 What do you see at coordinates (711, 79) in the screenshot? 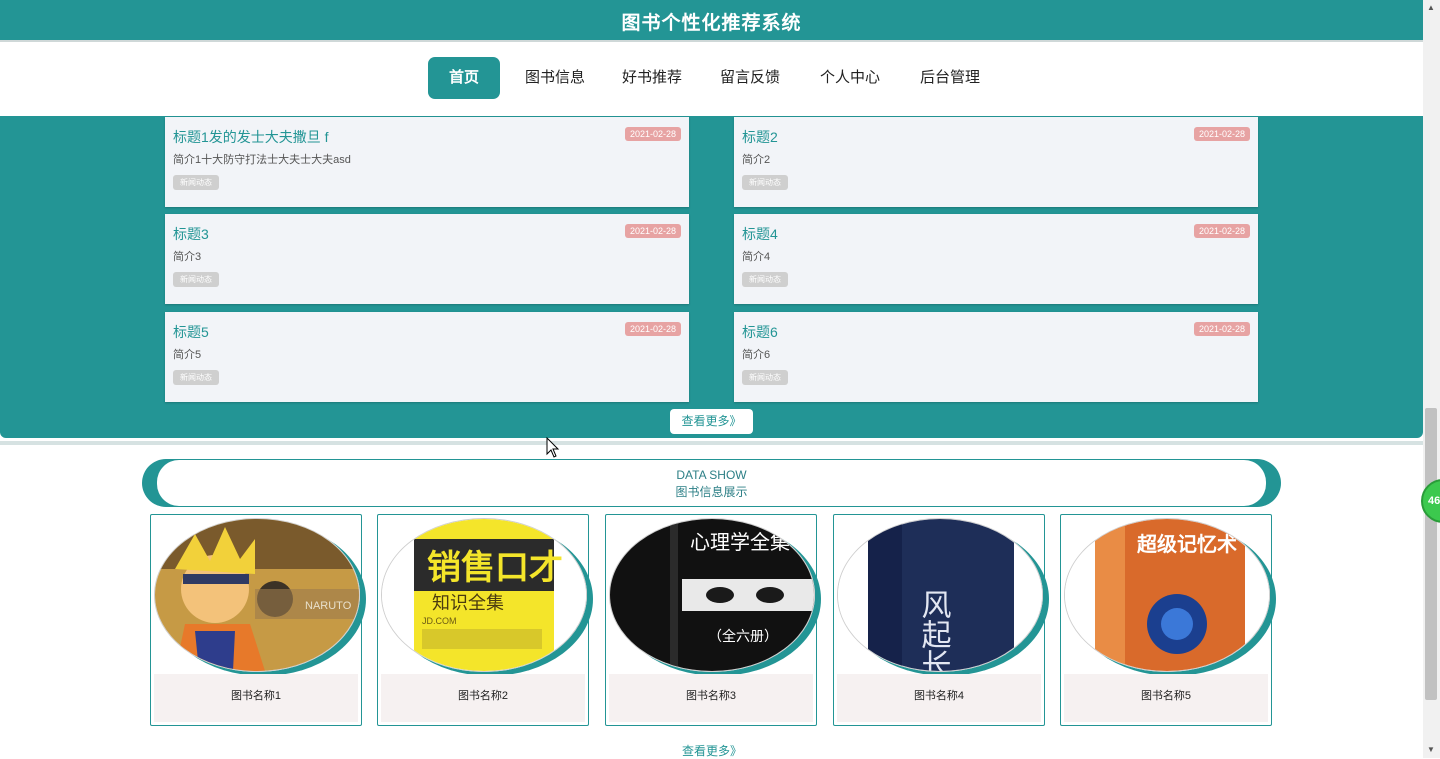
I see `main-nav: 首页 图书信息 好书推荐 留言反馈 个人中心 后台管理` at bounding box center [711, 79].